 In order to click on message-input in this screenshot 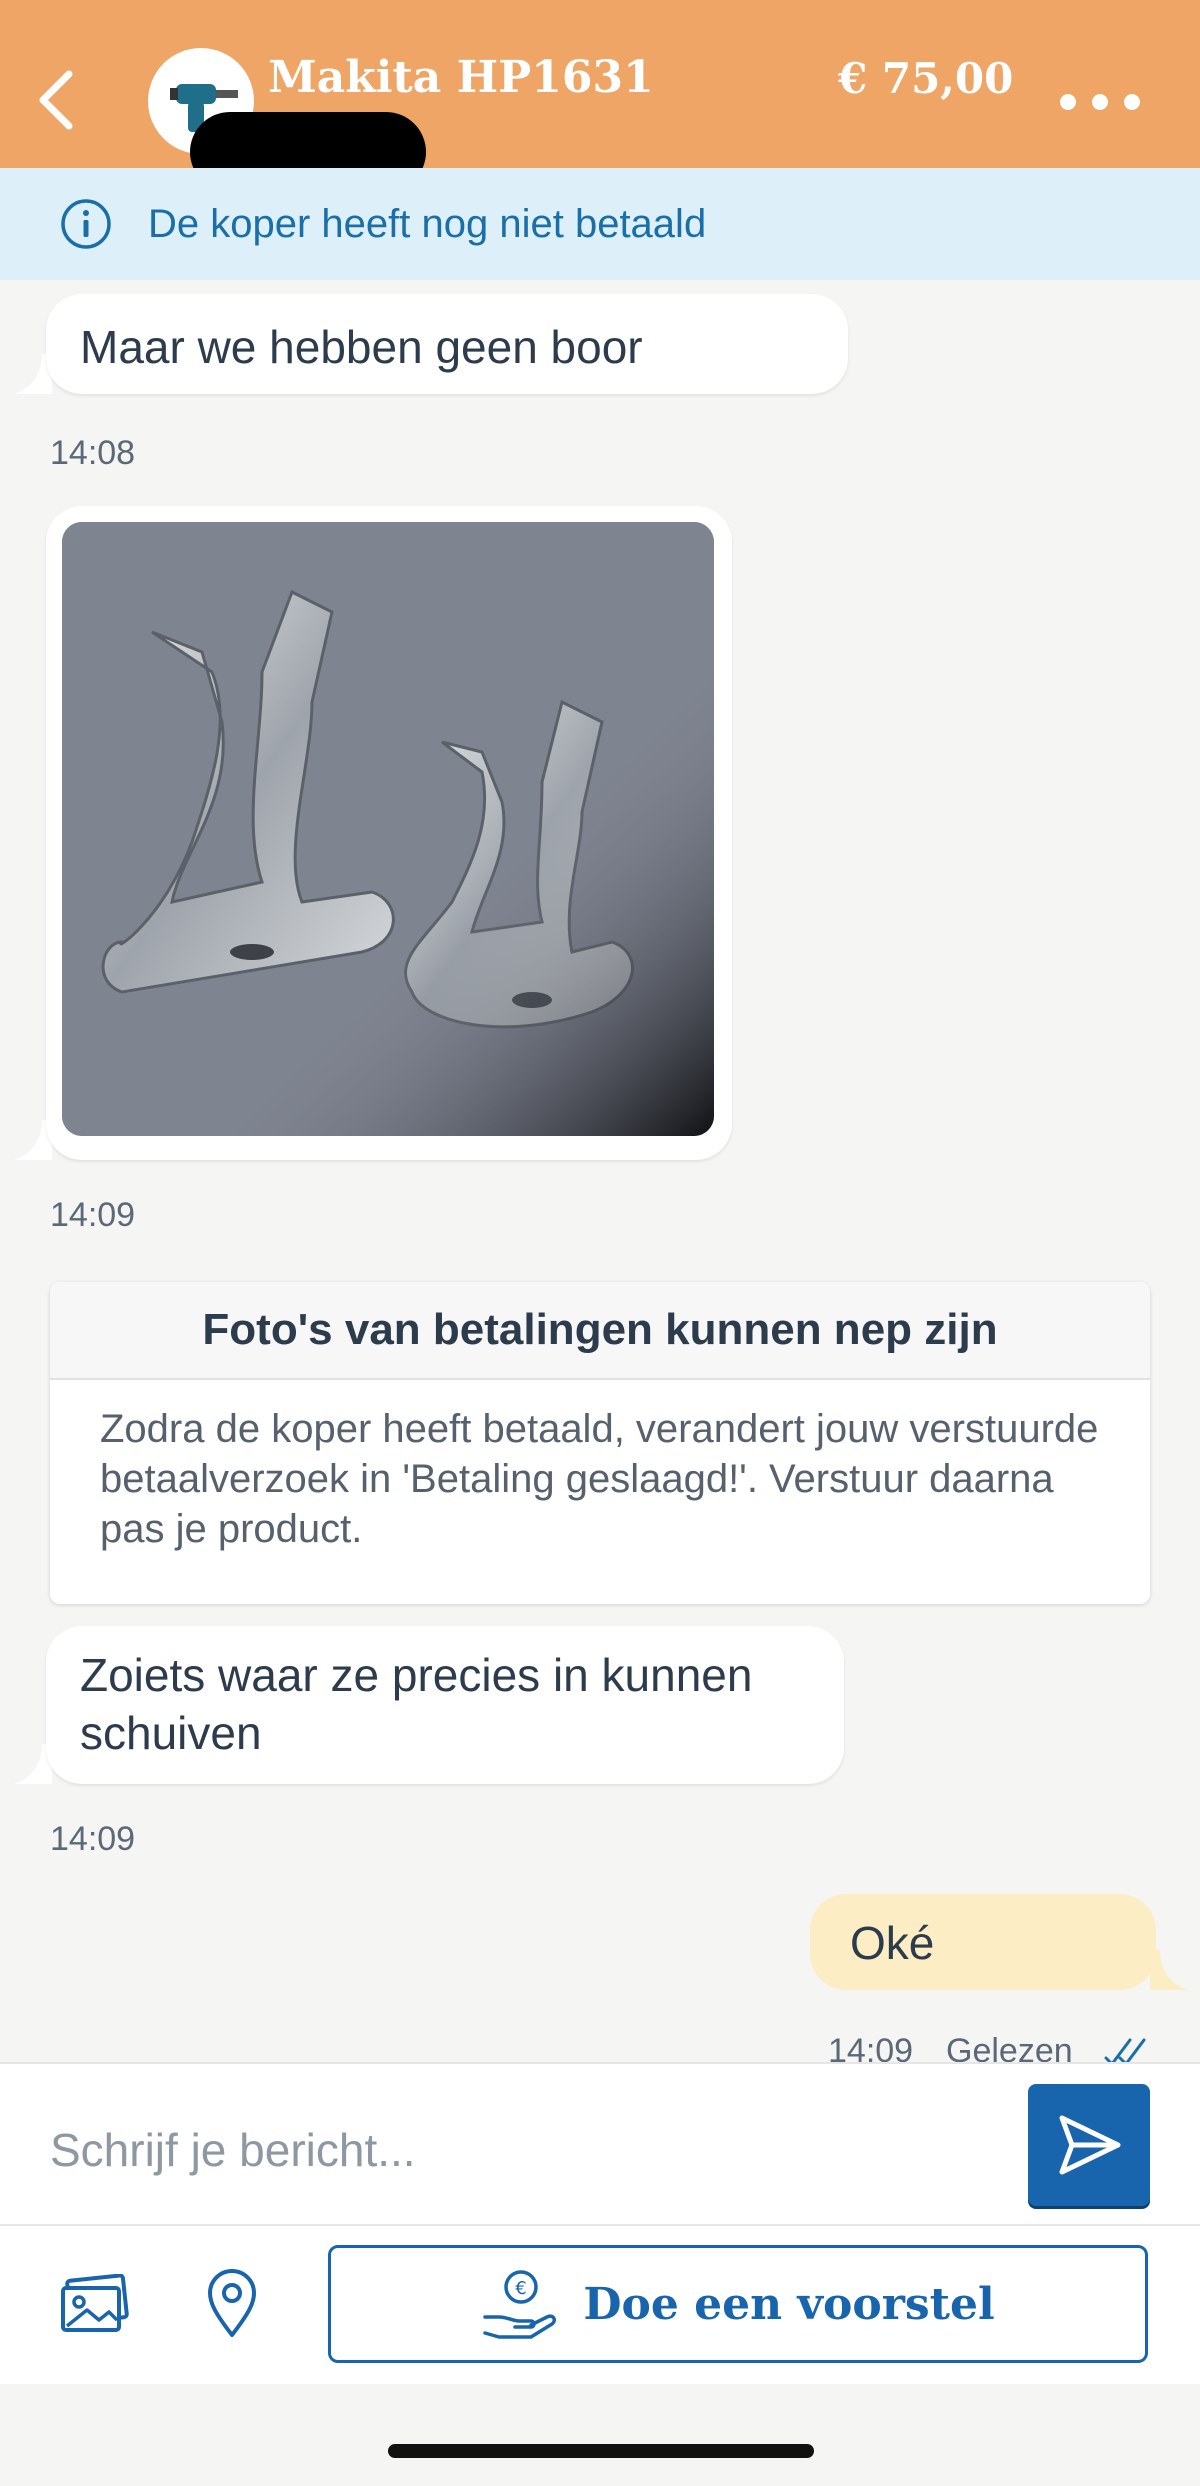, I will do `click(520, 2150)`.